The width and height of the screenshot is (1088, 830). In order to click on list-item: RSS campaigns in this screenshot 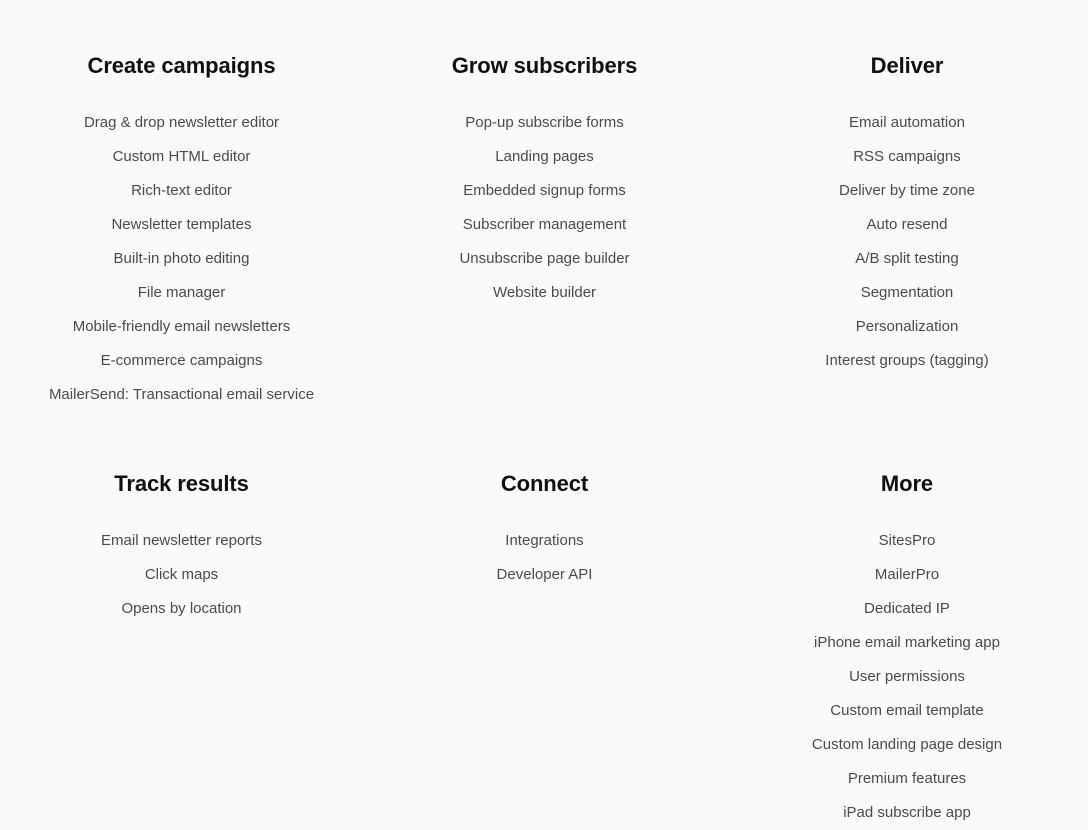, I will do `click(907, 157)`.